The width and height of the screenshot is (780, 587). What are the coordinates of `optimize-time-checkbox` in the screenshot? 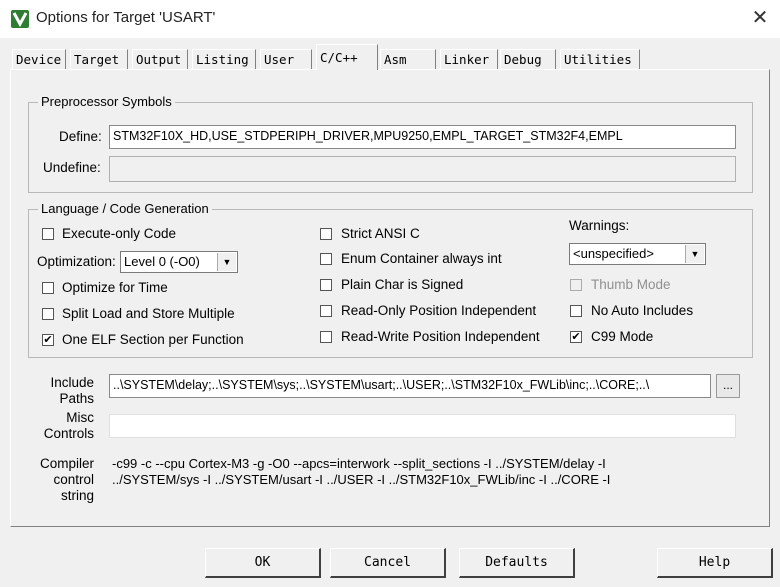 It's located at (48, 288).